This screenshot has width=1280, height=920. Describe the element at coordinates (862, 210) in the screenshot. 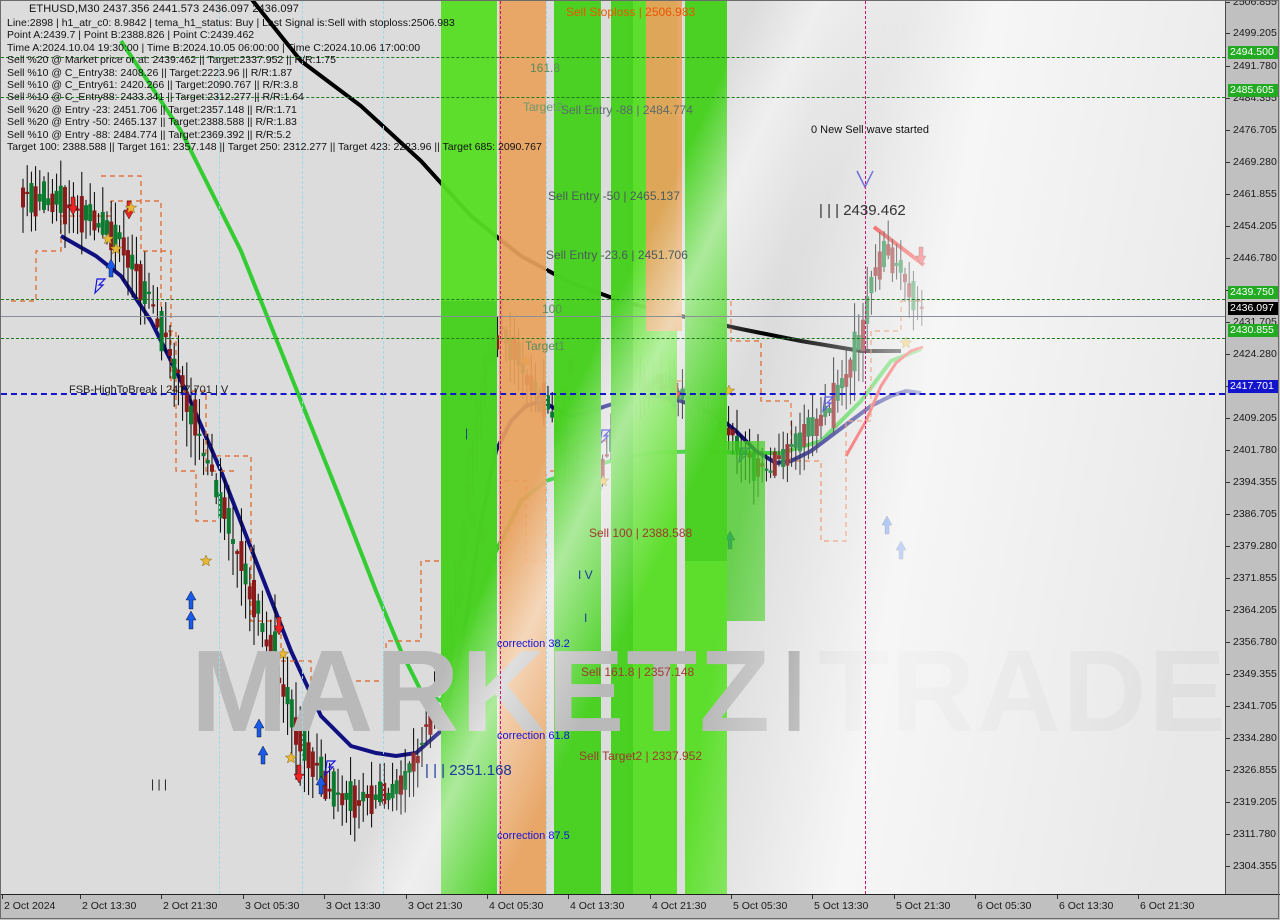

I see `annotation-price-c-label: | | | 2439.462` at that location.